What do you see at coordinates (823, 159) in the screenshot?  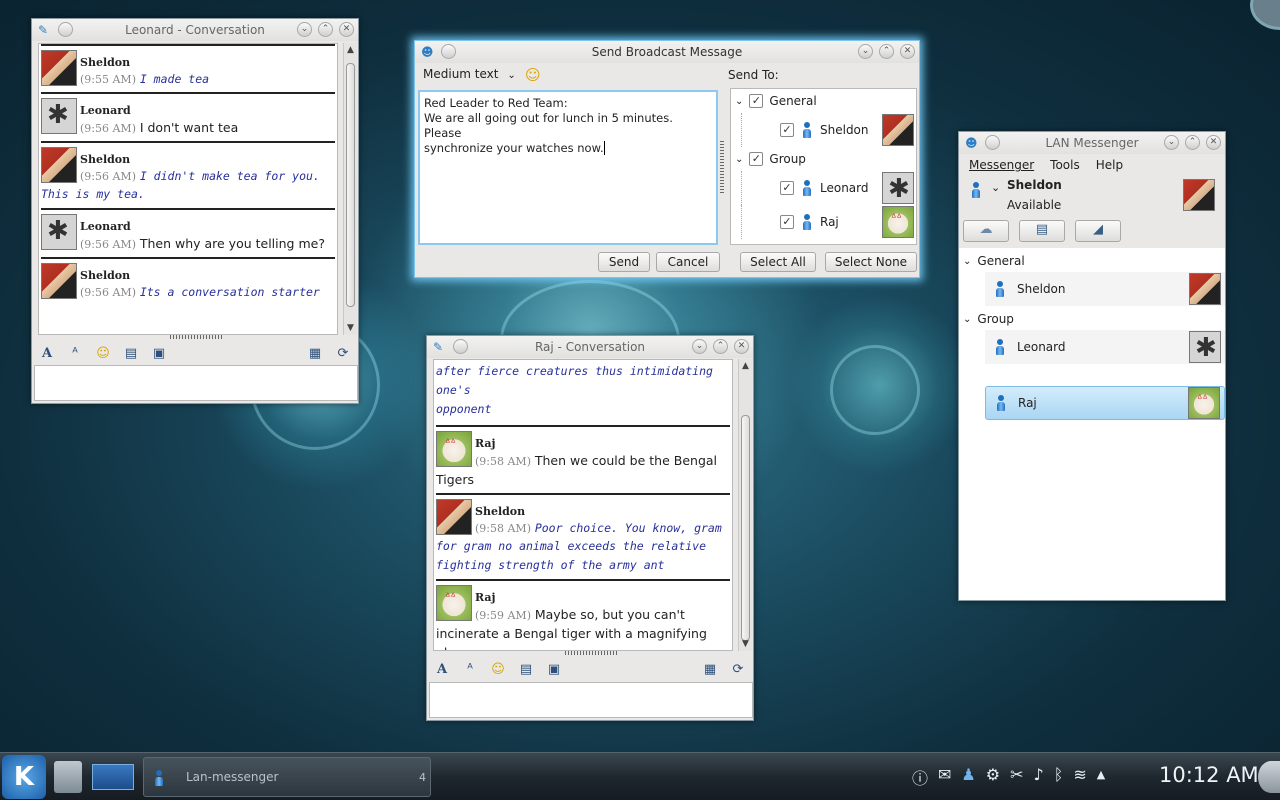 I see `recipient-group: ⌄ ✓ Group` at bounding box center [823, 159].